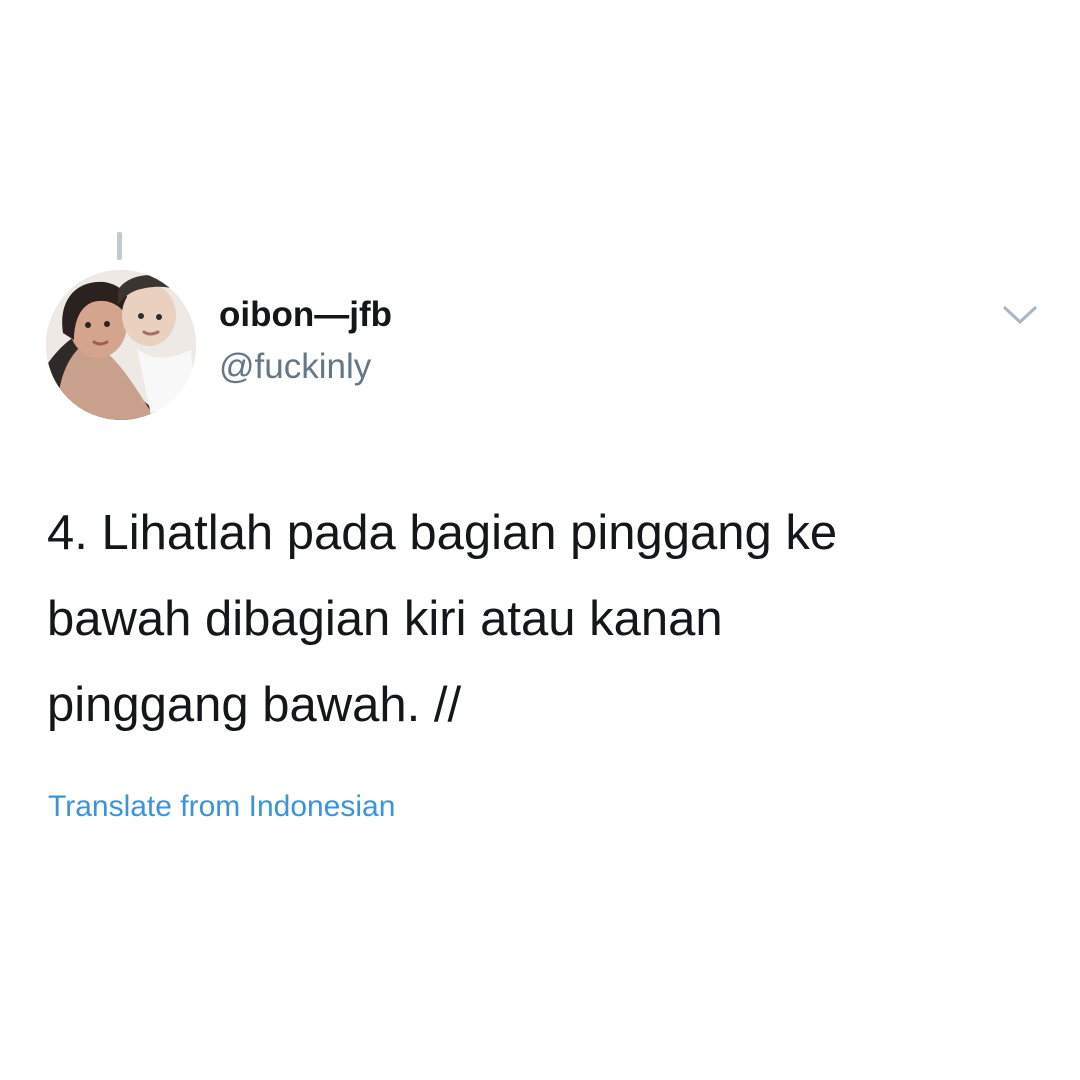  Describe the element at coordinates (295, 367) in the screenshot. I see `username-handle: @fuckinly` at that location.